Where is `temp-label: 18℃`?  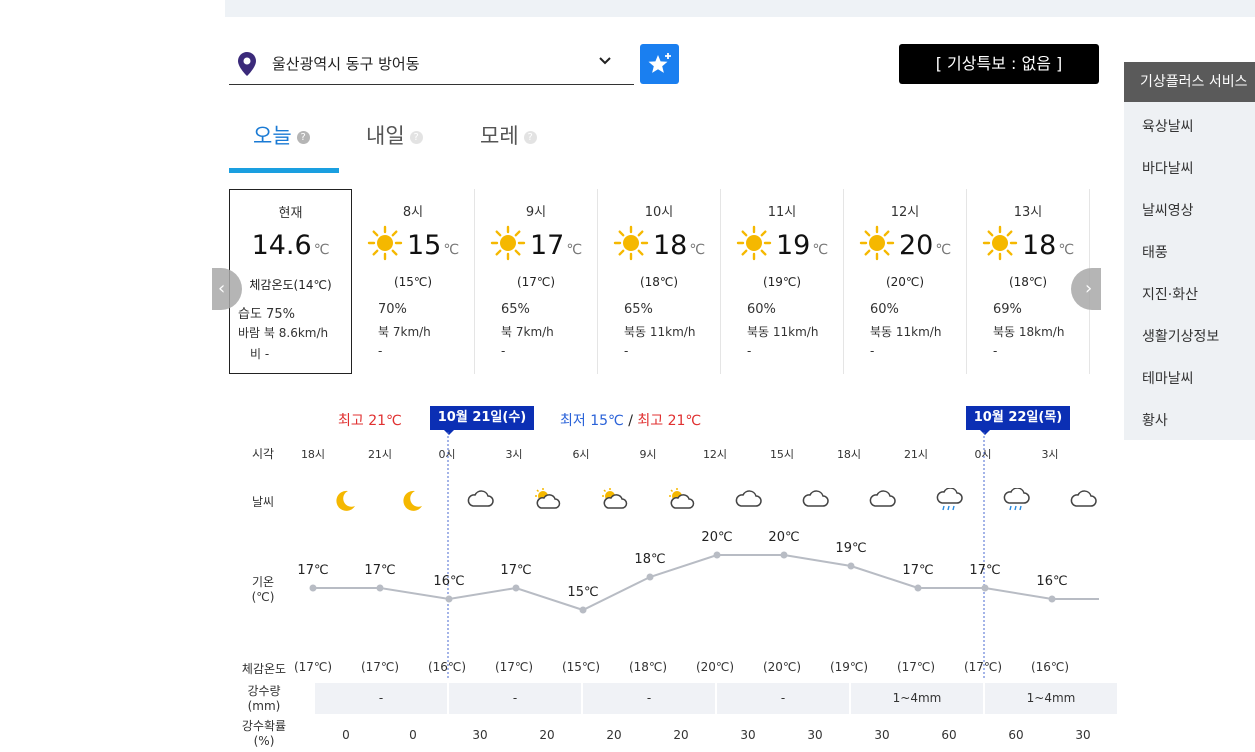 temp-label: 18℃ is located at coordinates (650, 559).